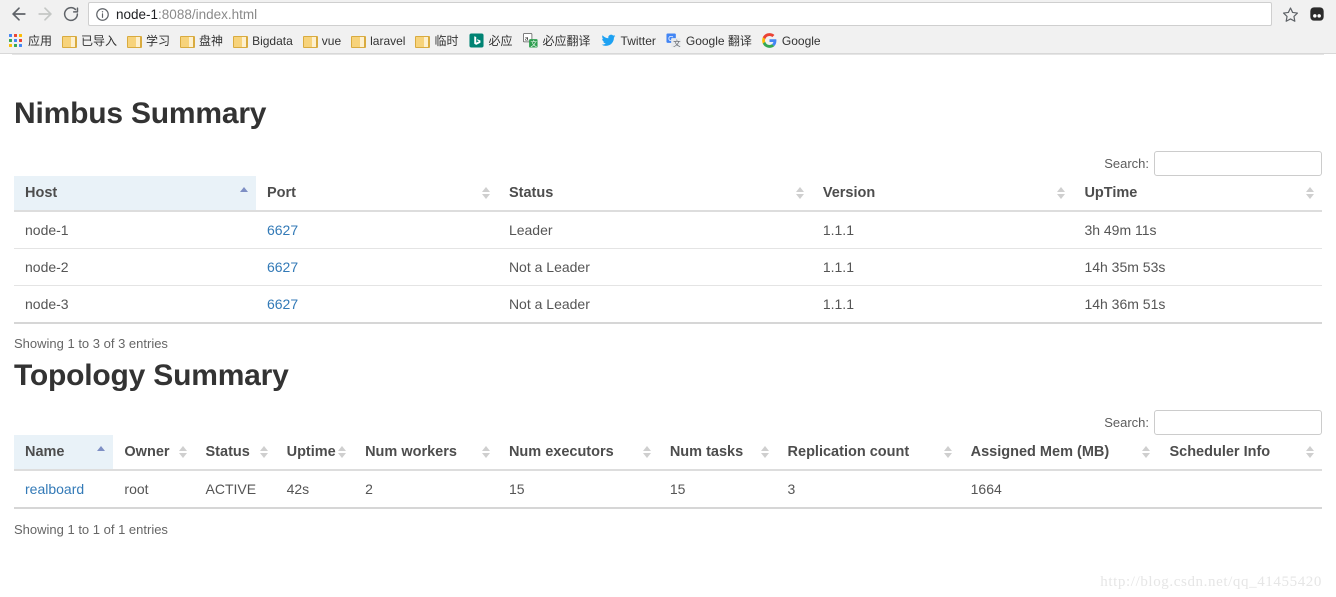  I want to click on bookmark-folder-bigdata: Bigdata, so click(264, 41).